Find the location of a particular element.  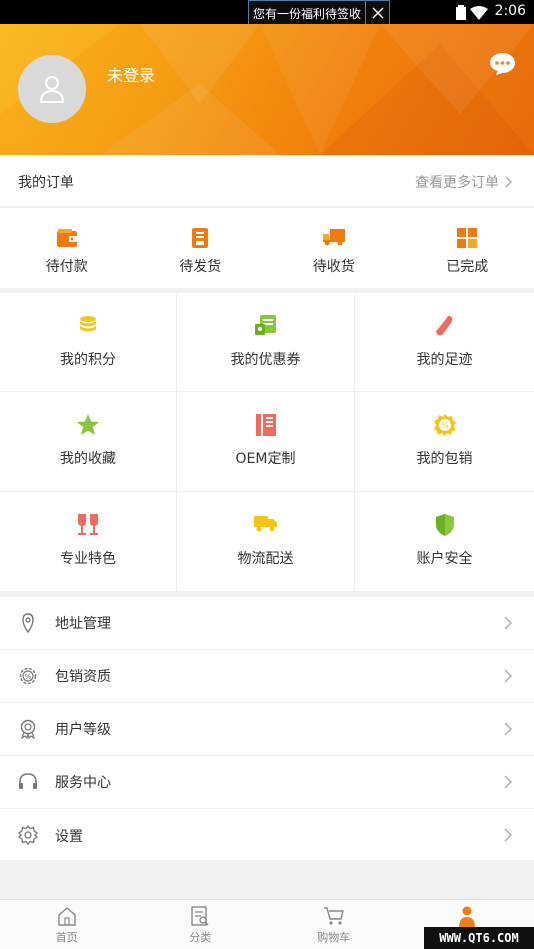

wifi-icon is located at coordinates (479, 14).